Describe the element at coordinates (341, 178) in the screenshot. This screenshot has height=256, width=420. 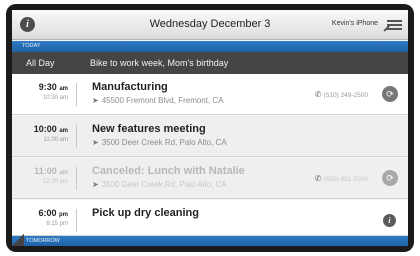
I see `event-phone: ✆ (650) 681-5000` at that location.